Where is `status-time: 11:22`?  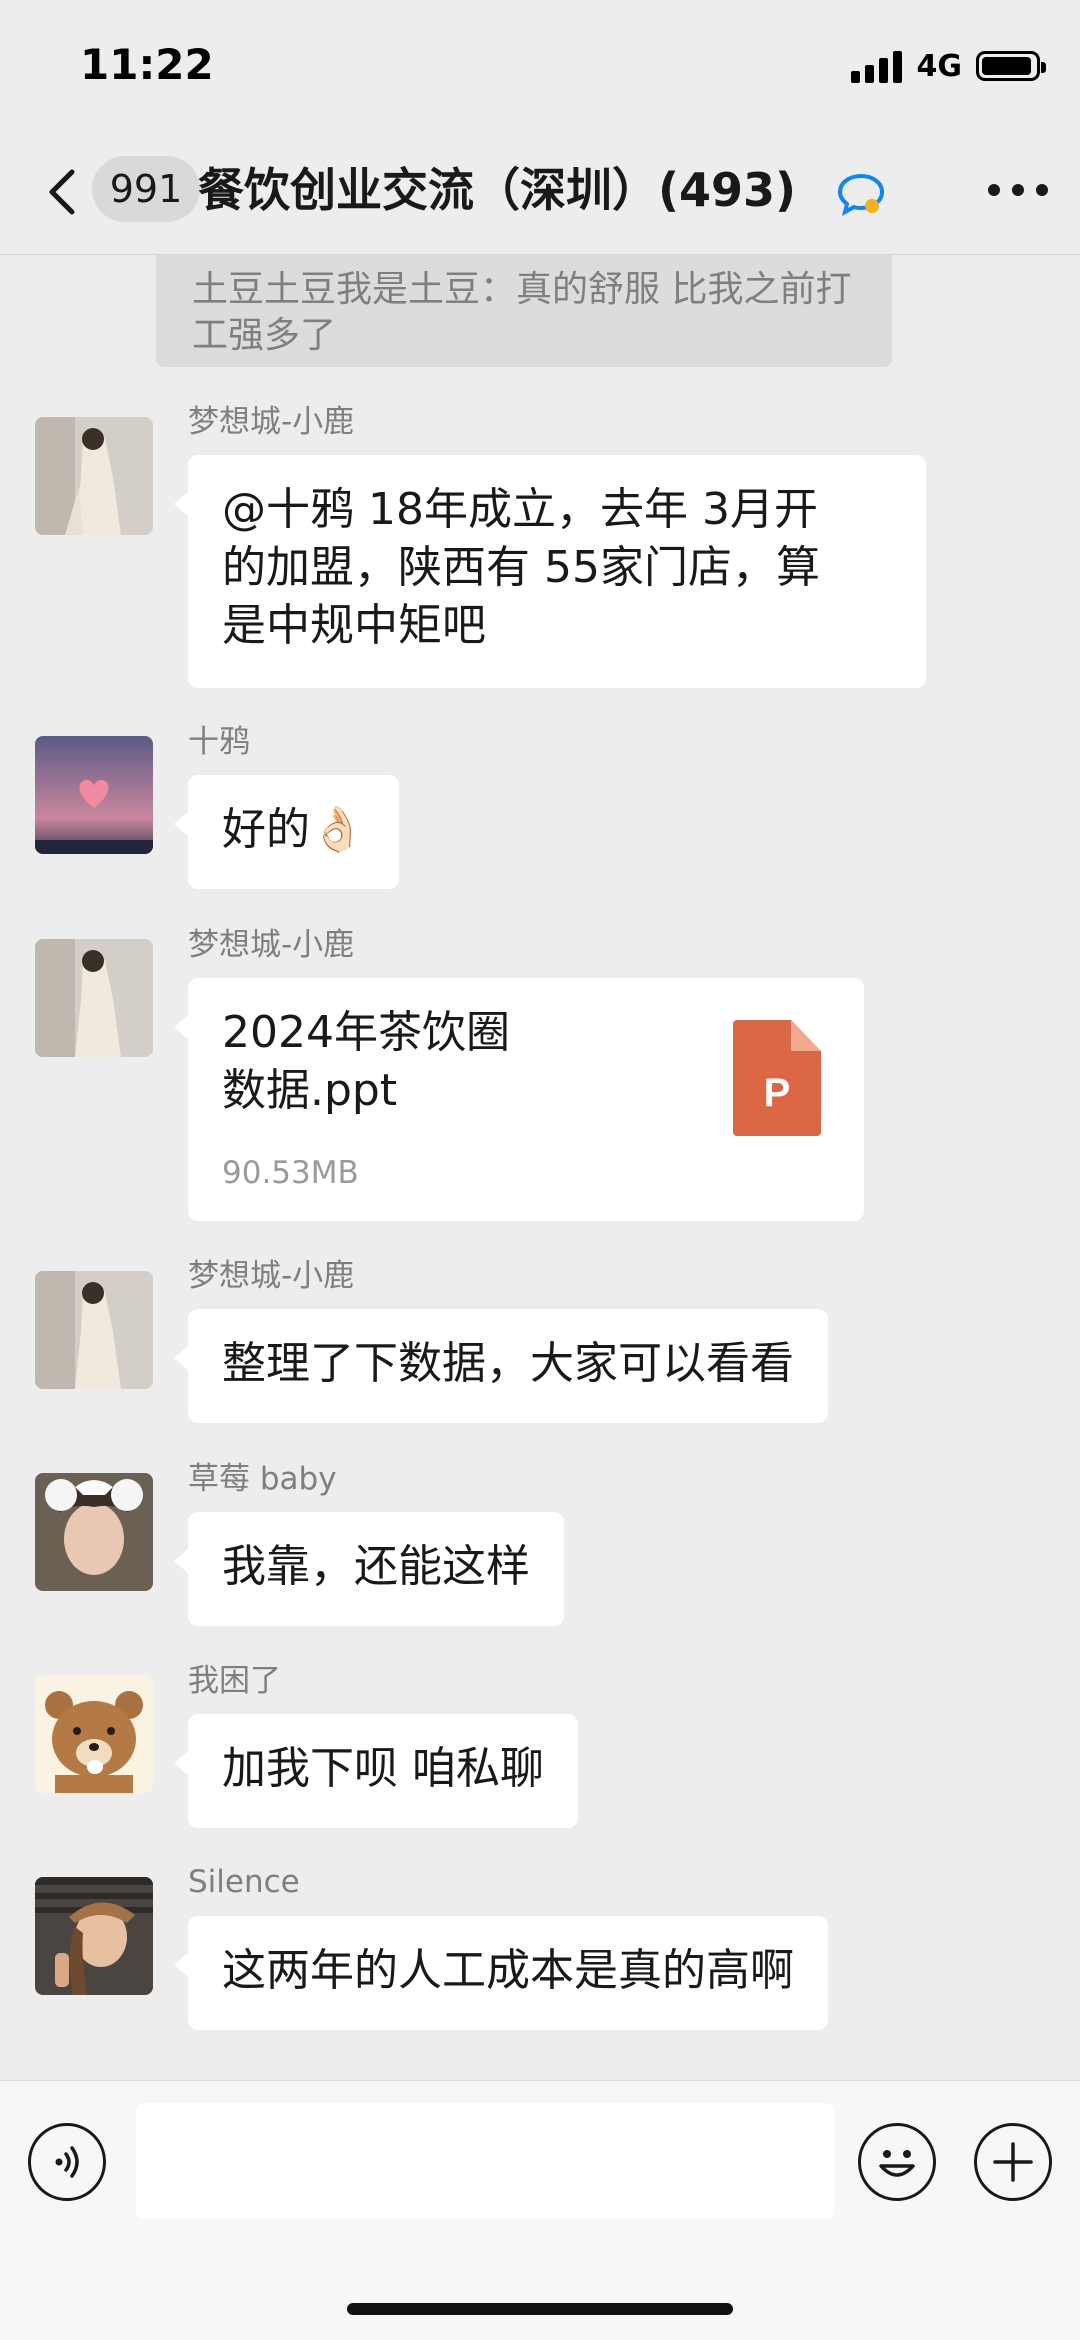
status-time: 11:22 is located at coordinates (147, 64).